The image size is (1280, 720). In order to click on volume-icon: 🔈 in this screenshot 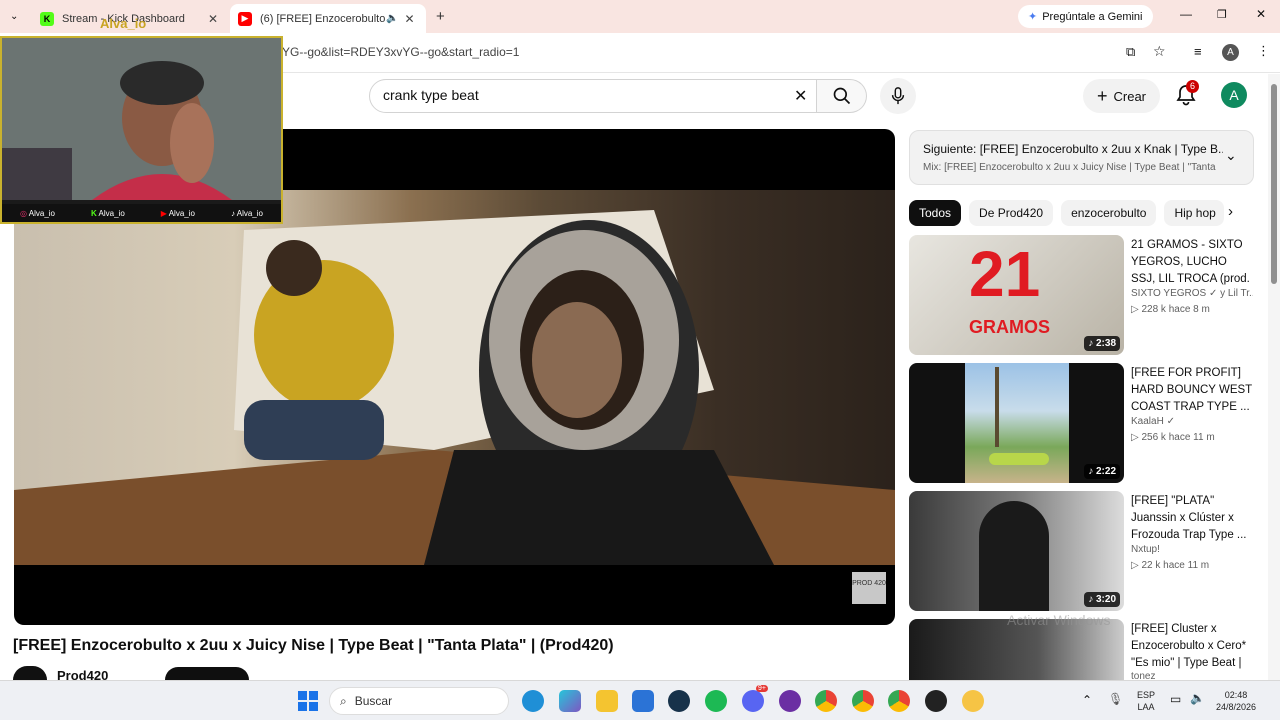, I will do `click(1197, 698)`.